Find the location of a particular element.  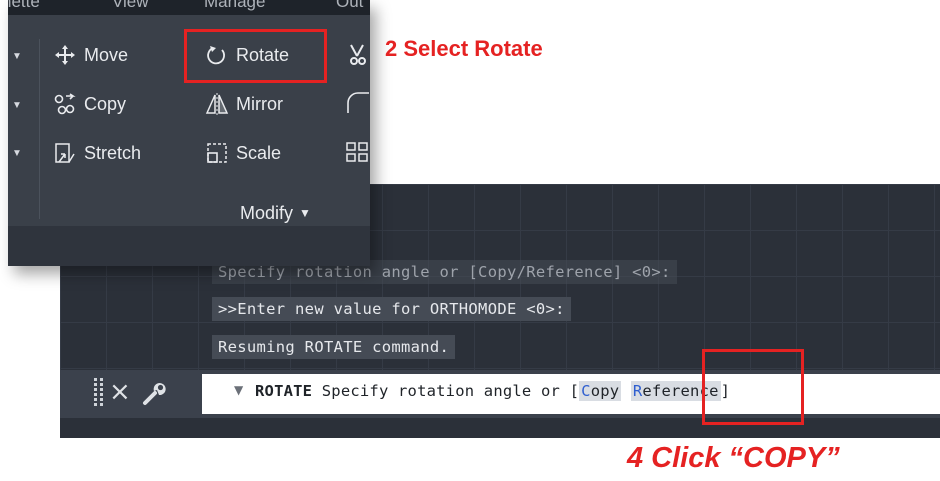

copy-button: Copy is located at coordinates (89, 104).